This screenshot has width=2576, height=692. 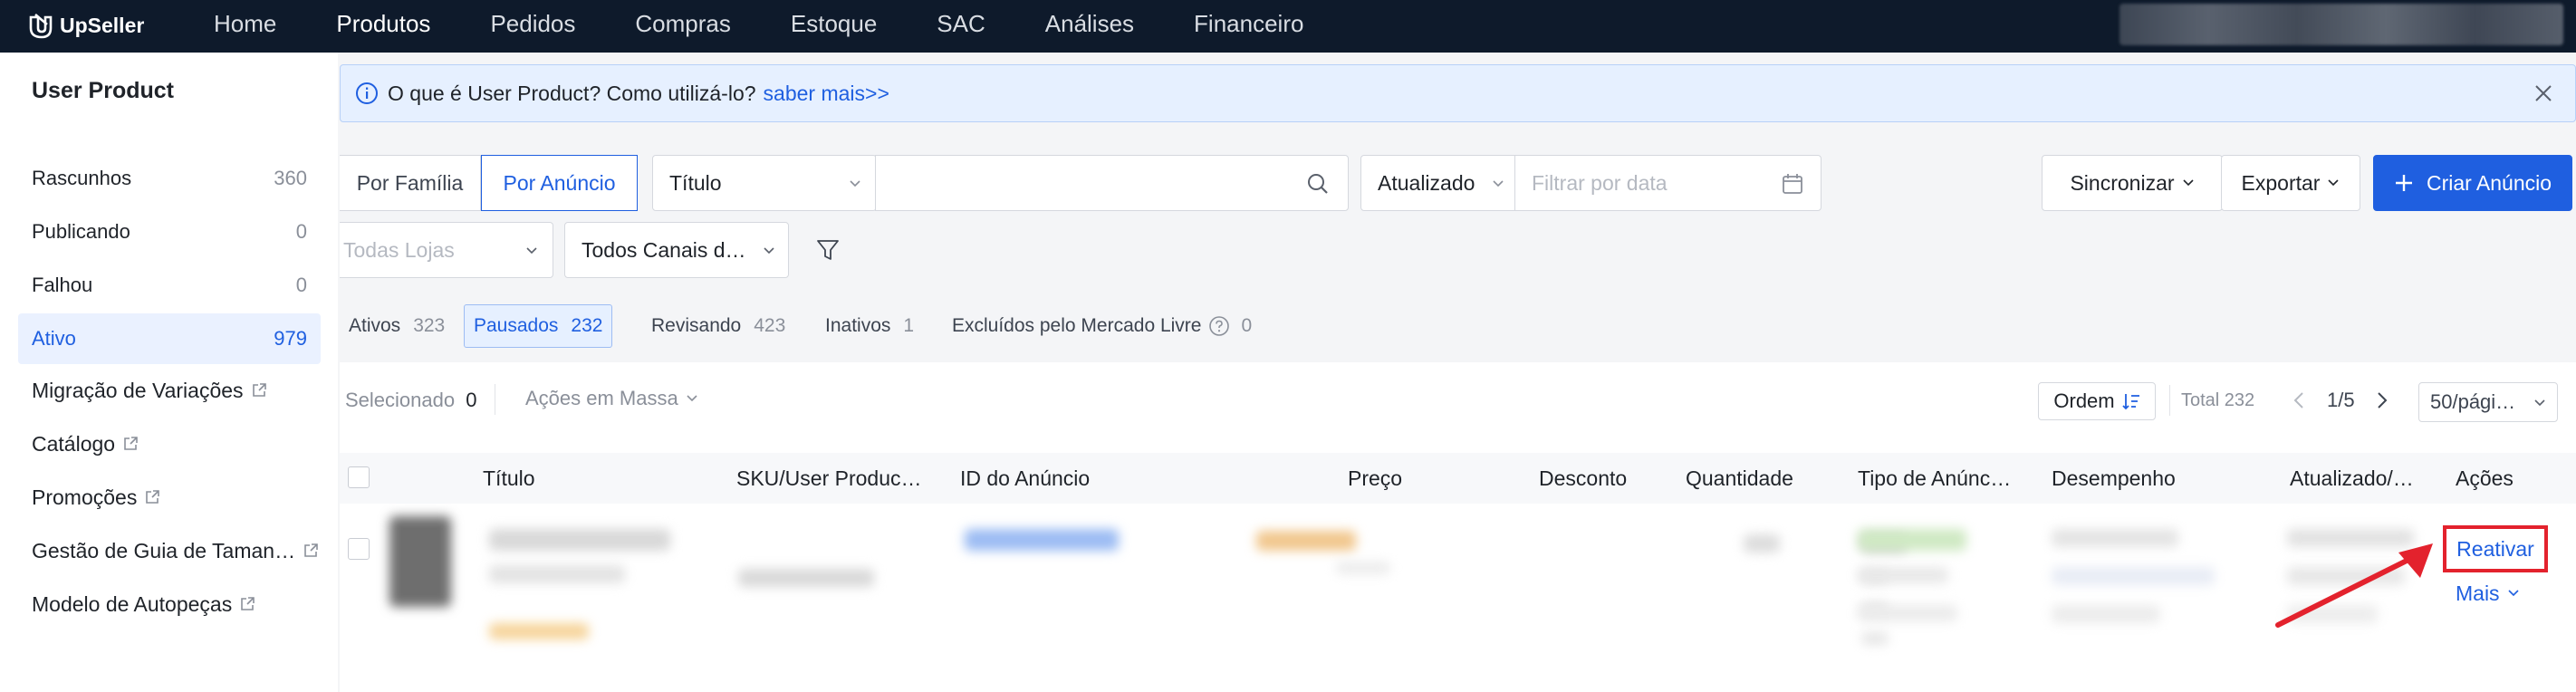 What do you see at coordinates (410, 401) in the screenshot?
I see `selected-indicator: Selecionado 0` at bounding box center [410, 401].